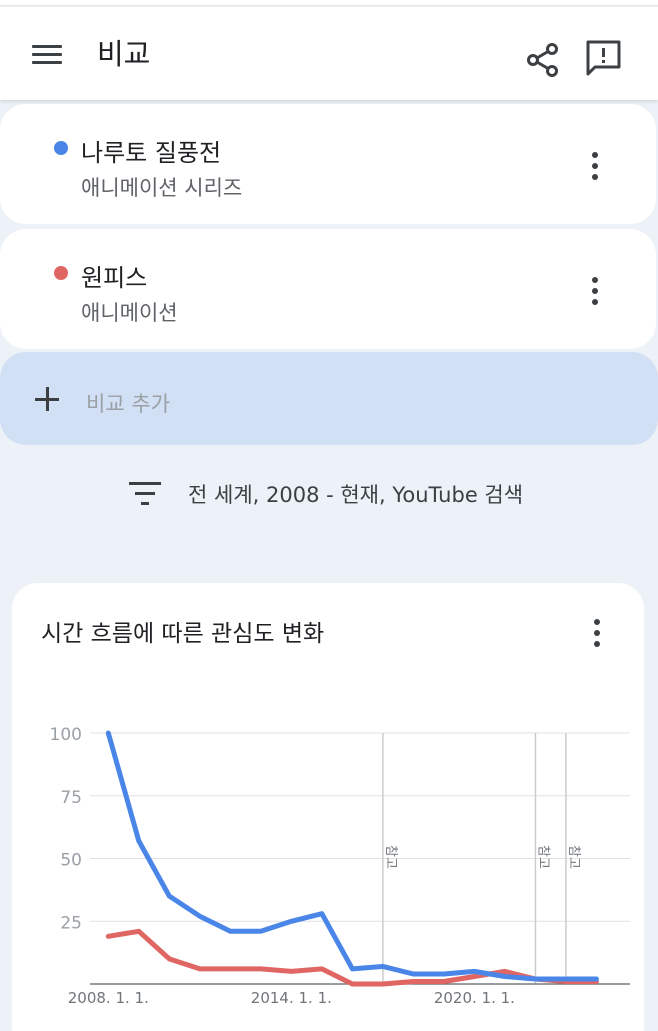 The height and width of the screenshot is (1031, 658). Describe the element at coordinates (162, 188) in the screenshot. I see `term-type: 애니메이션 시리즈` at that location.